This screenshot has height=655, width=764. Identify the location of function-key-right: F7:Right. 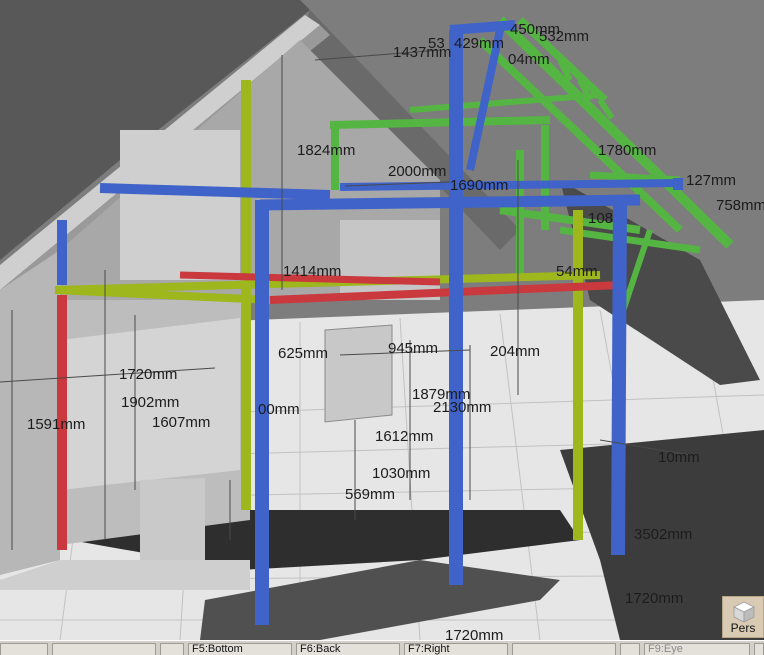
(456, 649).